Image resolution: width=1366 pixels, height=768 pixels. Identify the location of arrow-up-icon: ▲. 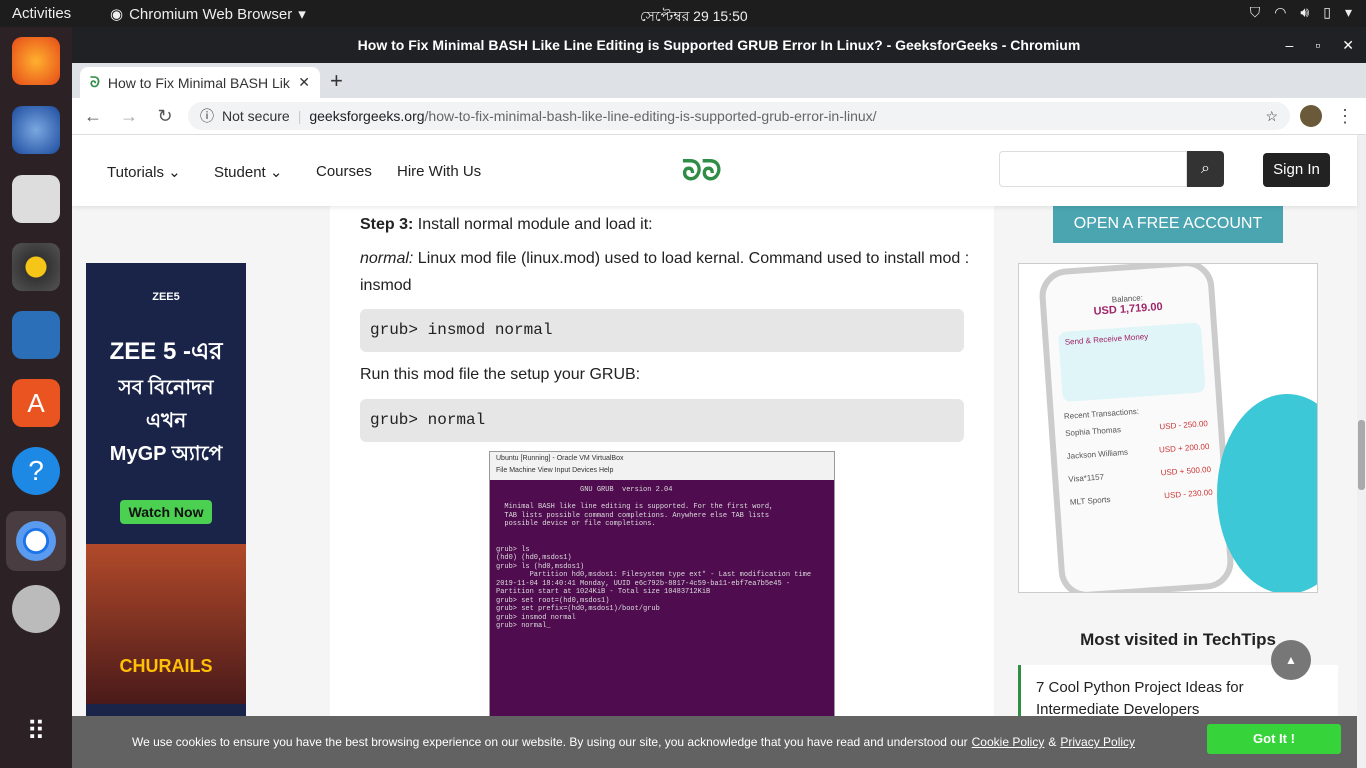
(1291, 660).